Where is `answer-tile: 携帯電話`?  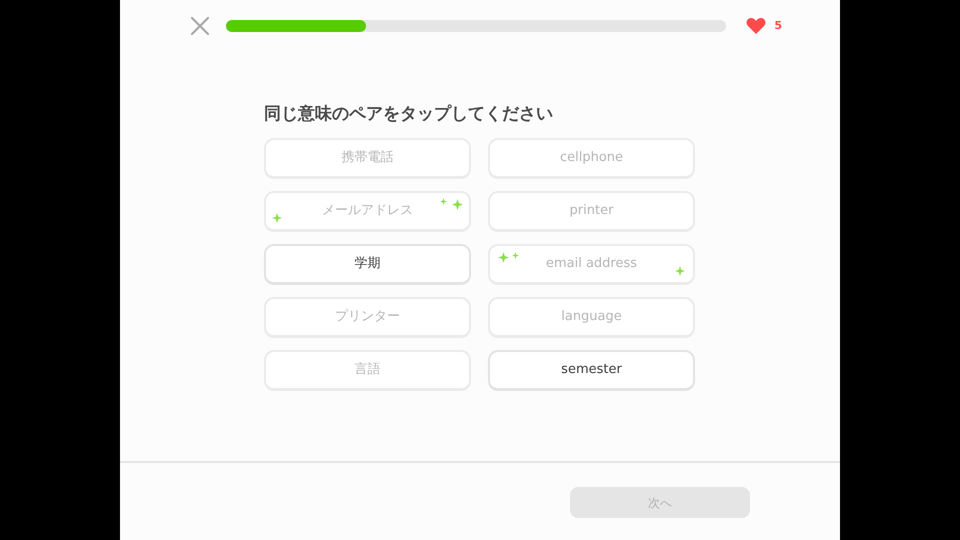 answer-tile: 携帯電話 is located at coordinates (367, 158).